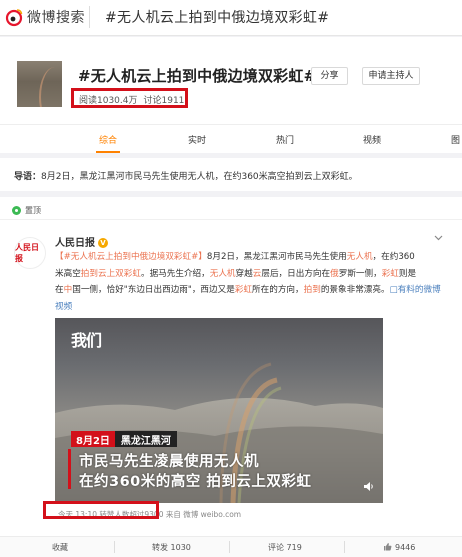 This screenshot has height=557, width=462. I want to click on author-name: 人民日报 V, so click(81, 241).